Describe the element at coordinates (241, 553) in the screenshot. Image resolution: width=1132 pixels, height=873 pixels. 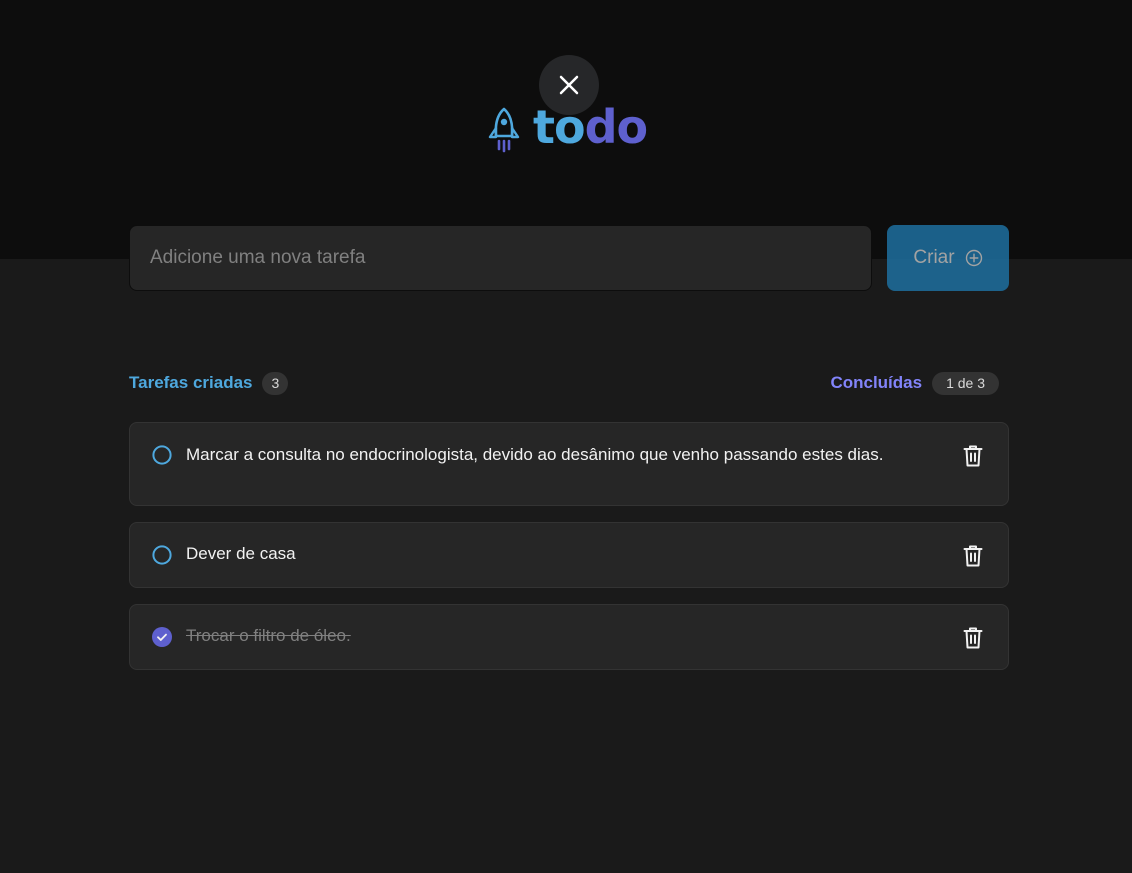
I see `task-text: Dever de casa` at that location.